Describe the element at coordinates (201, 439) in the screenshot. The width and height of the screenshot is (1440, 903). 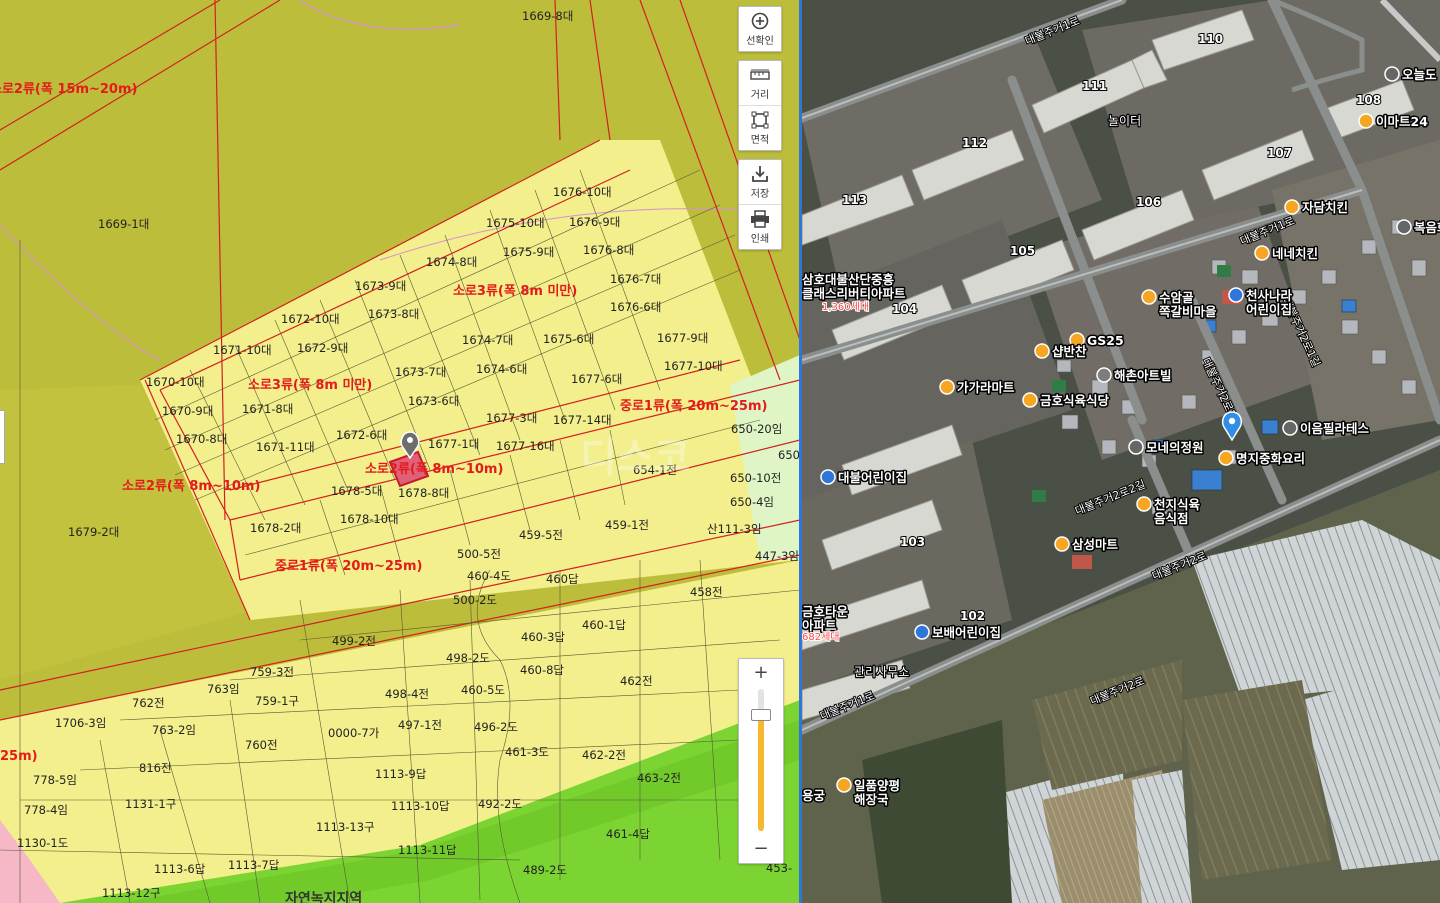
I see `parcel-label: 1670-8대` at that location.